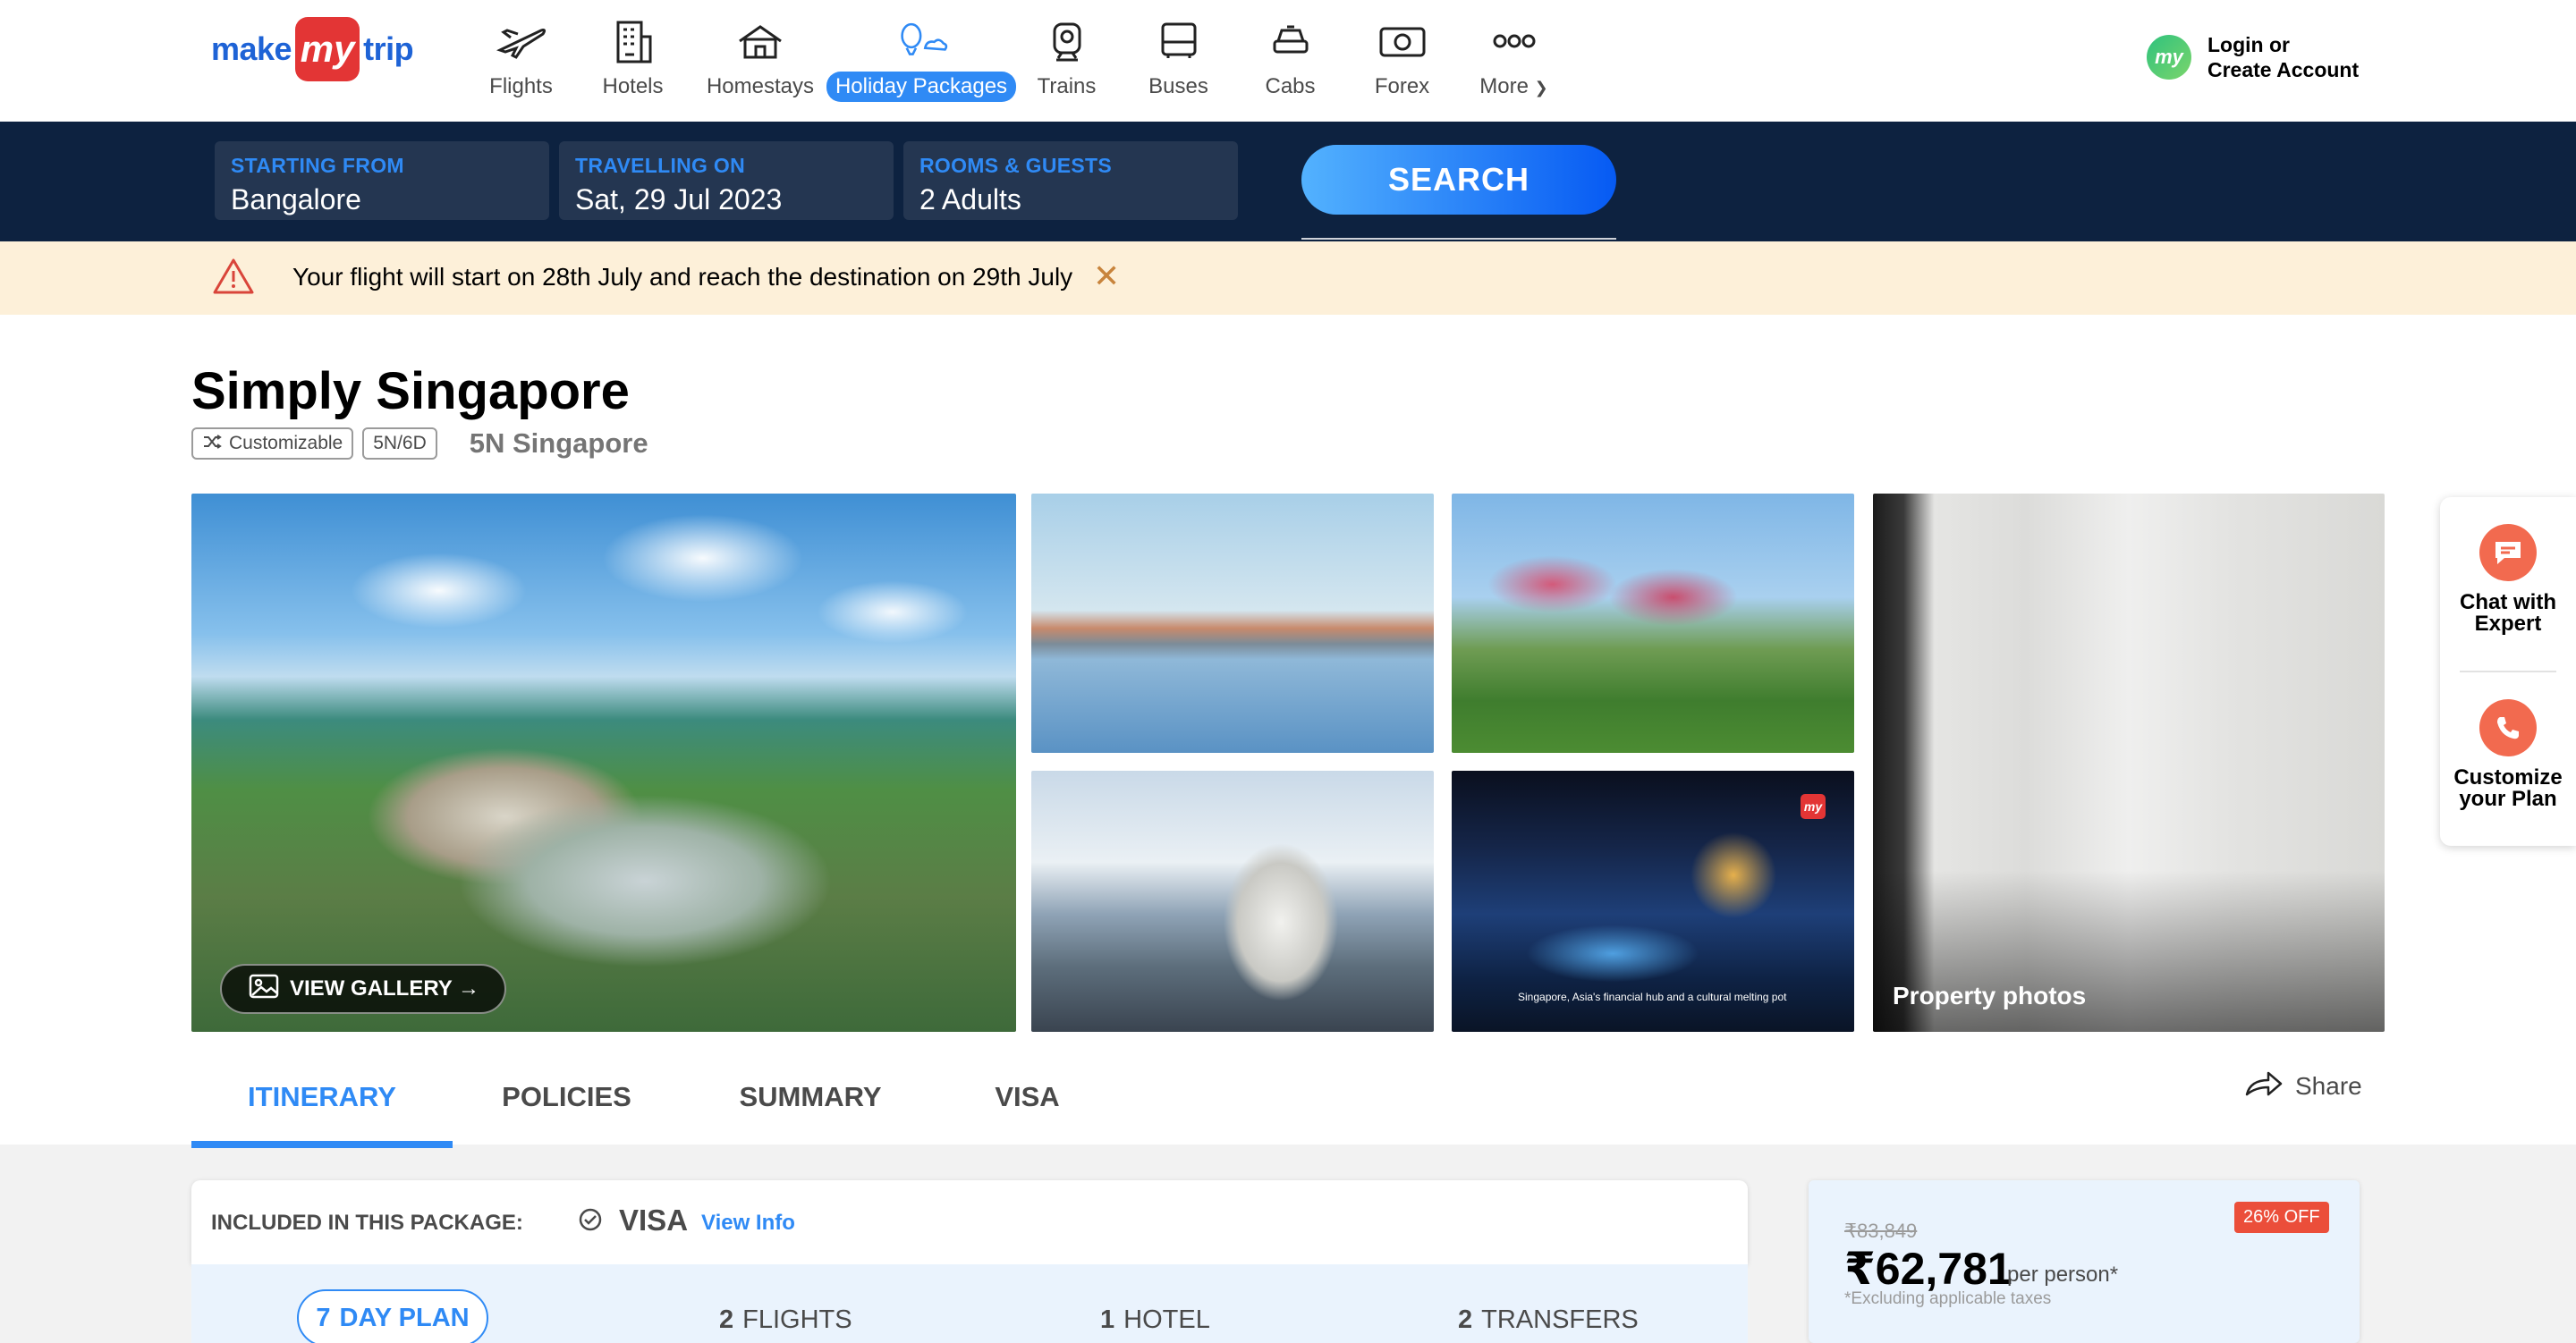 The width and height of the screenshot is (2576, 1343). I want to click on share-button: Share, so click(2303, 1085).